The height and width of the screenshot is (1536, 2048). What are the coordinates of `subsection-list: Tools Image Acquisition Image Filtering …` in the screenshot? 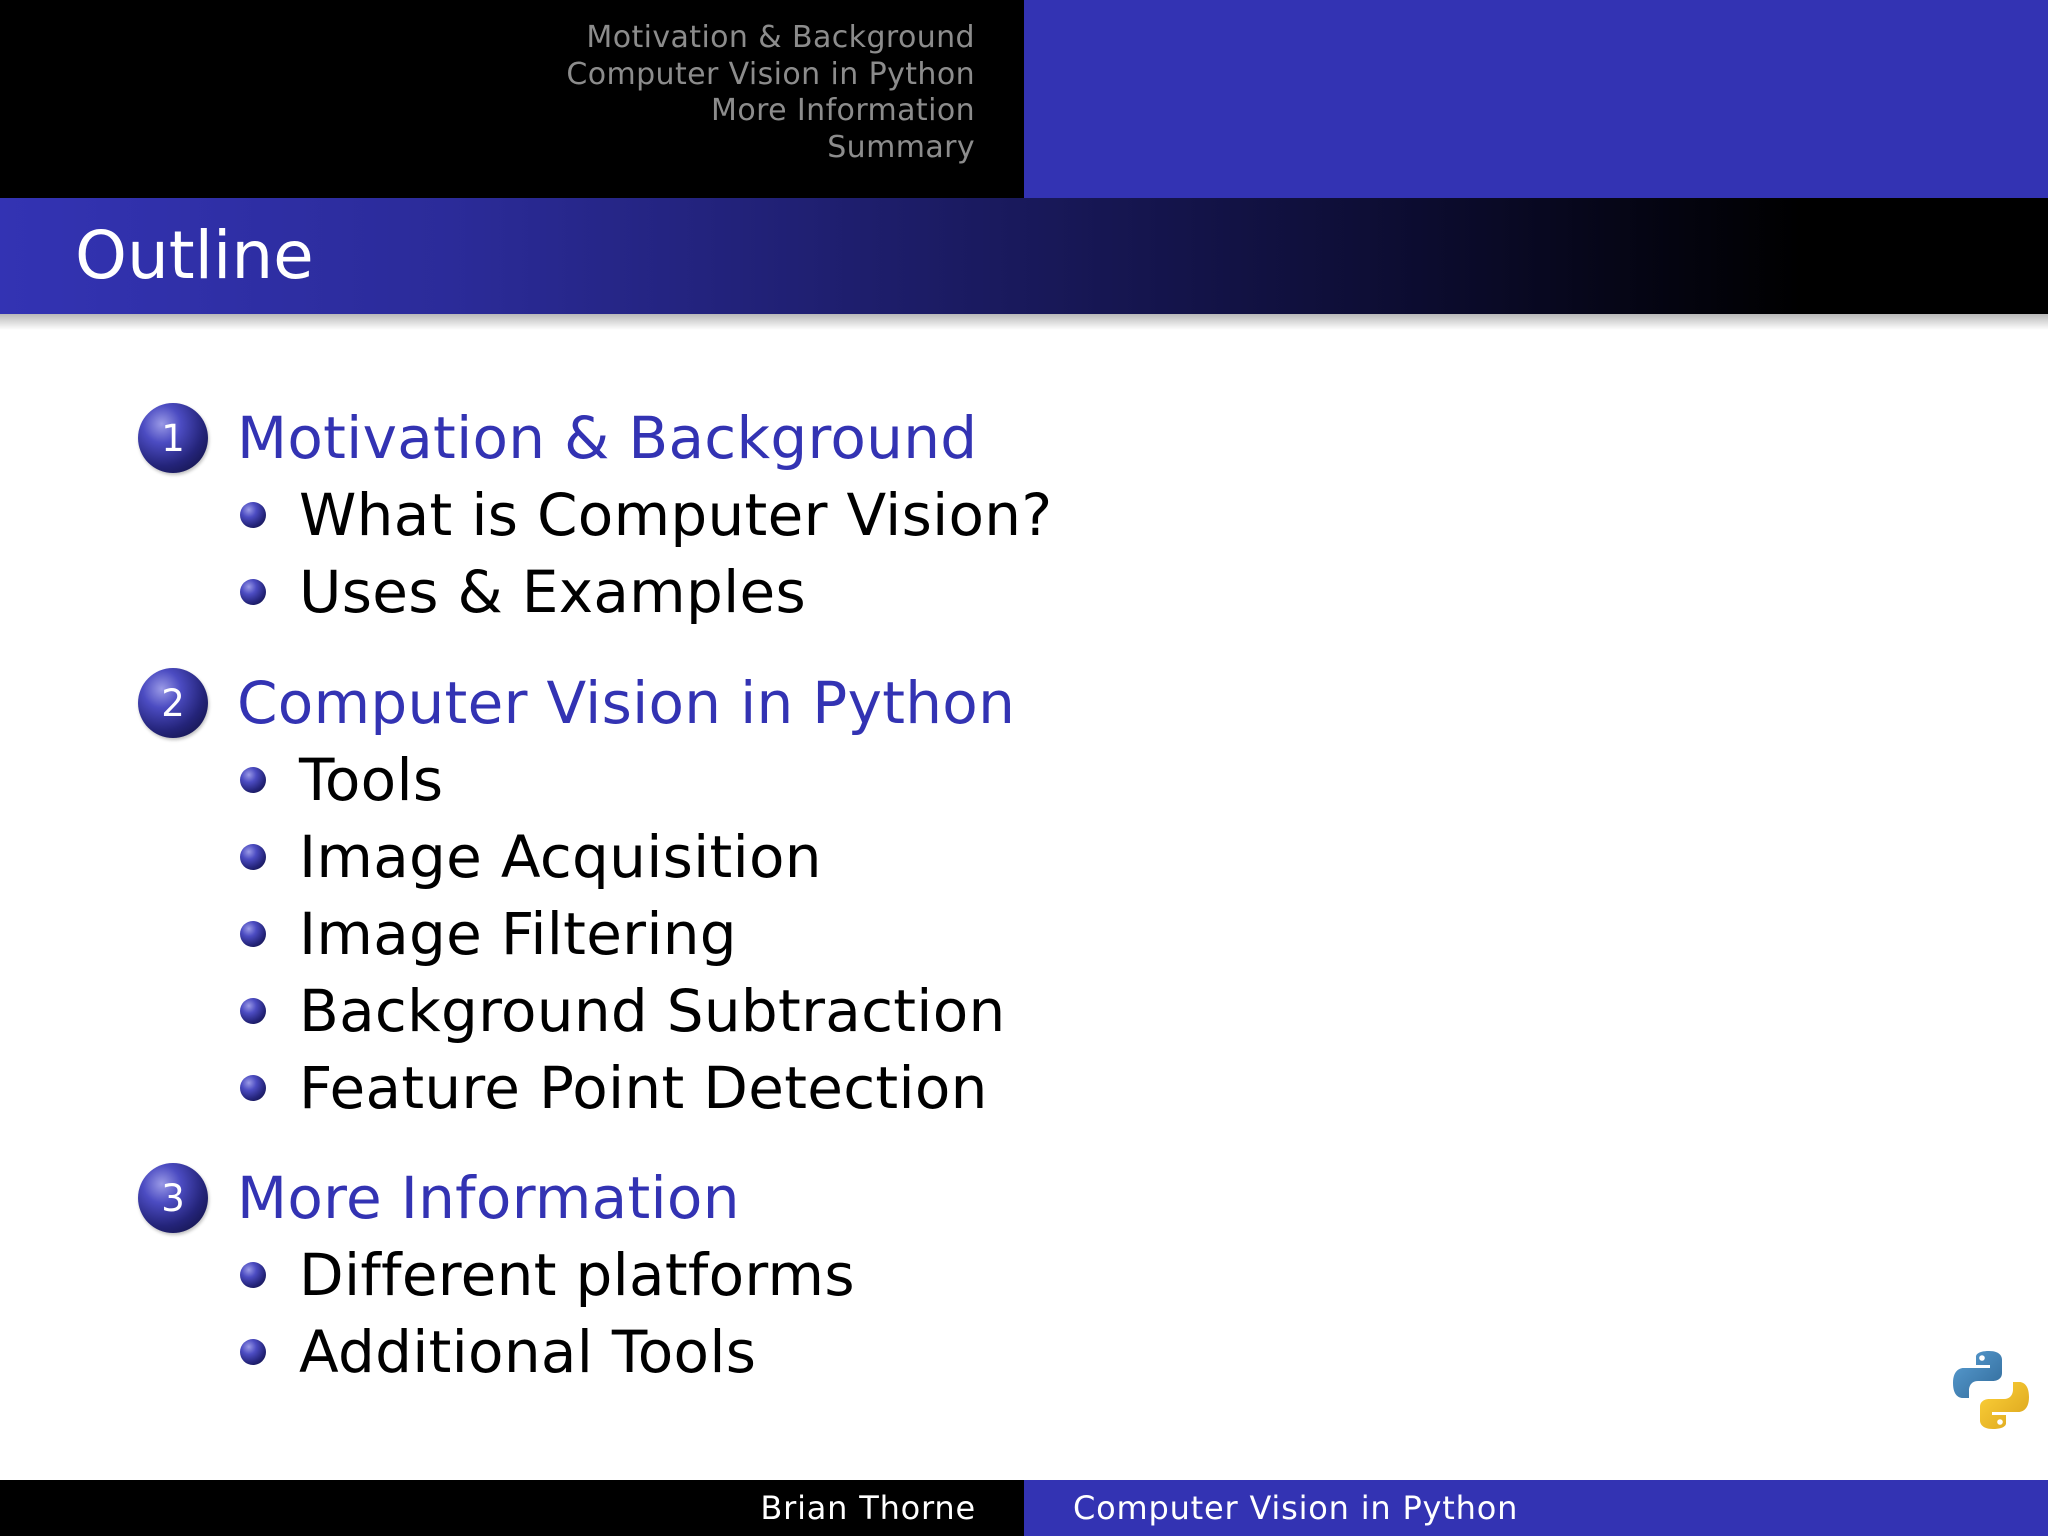 It's located at (576, 933).